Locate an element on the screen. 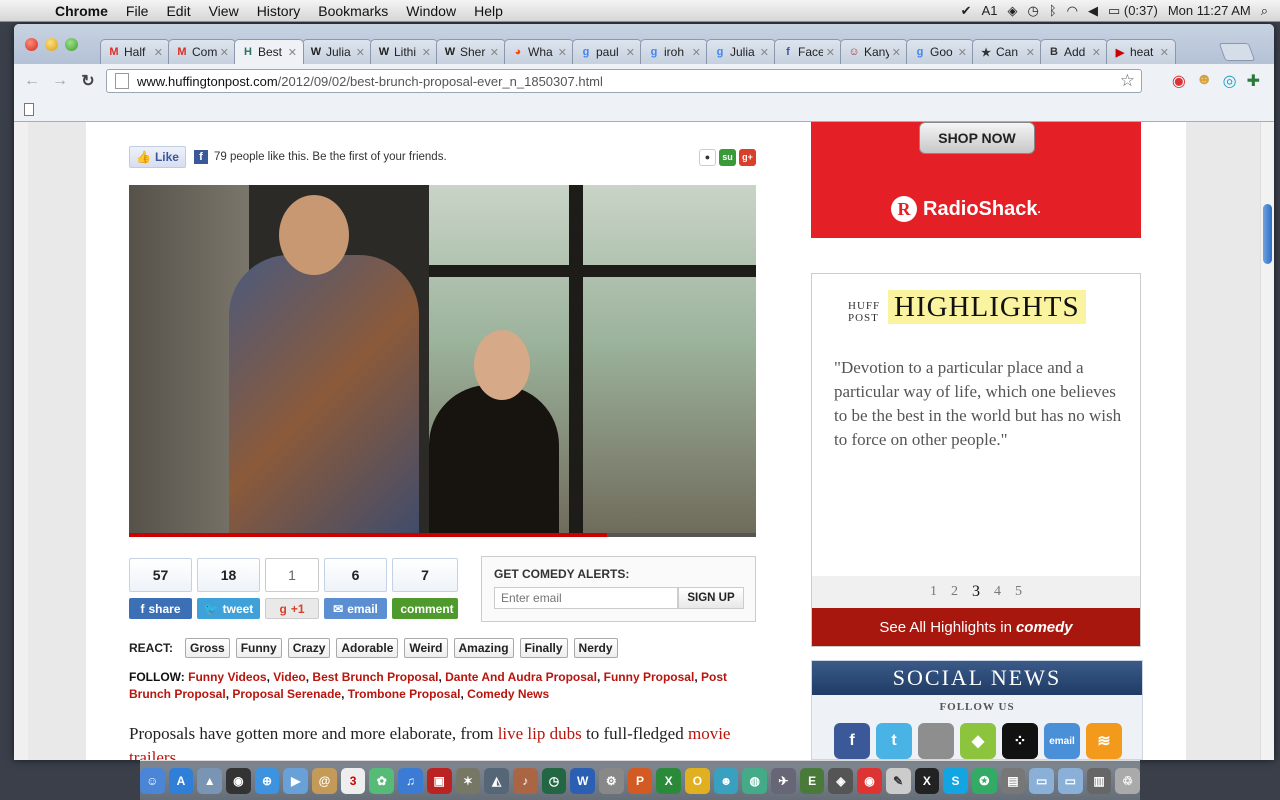  see-all-highlights-link: See All Highlights in comedy is located at coordinates (976, 627).